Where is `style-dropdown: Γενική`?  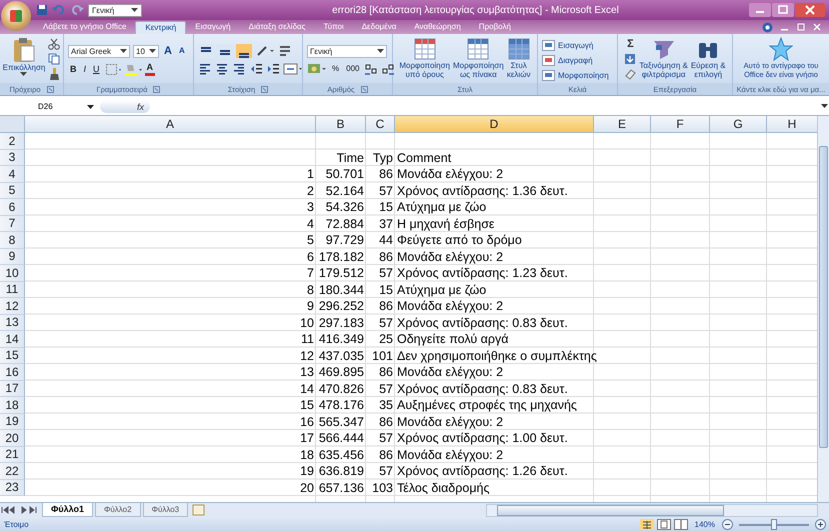
style-dropdown: Γενική is located at coordinates (115, 10).